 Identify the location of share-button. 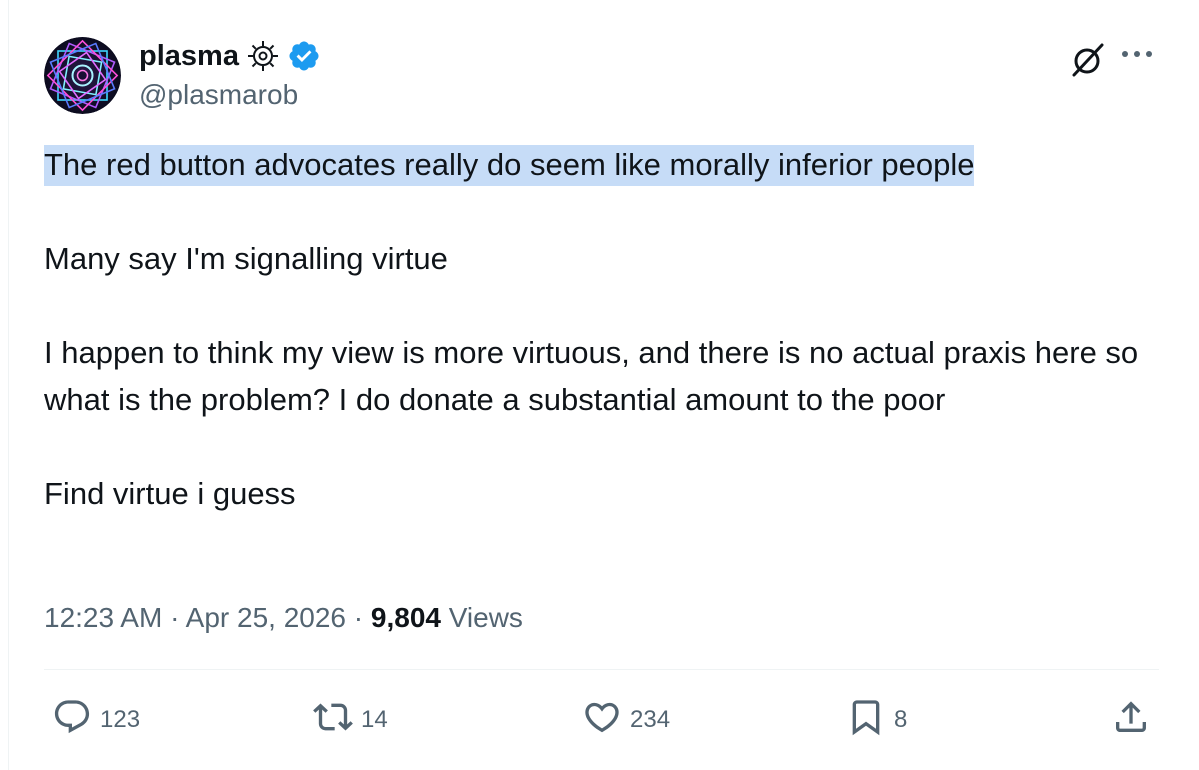
(1131, 720).